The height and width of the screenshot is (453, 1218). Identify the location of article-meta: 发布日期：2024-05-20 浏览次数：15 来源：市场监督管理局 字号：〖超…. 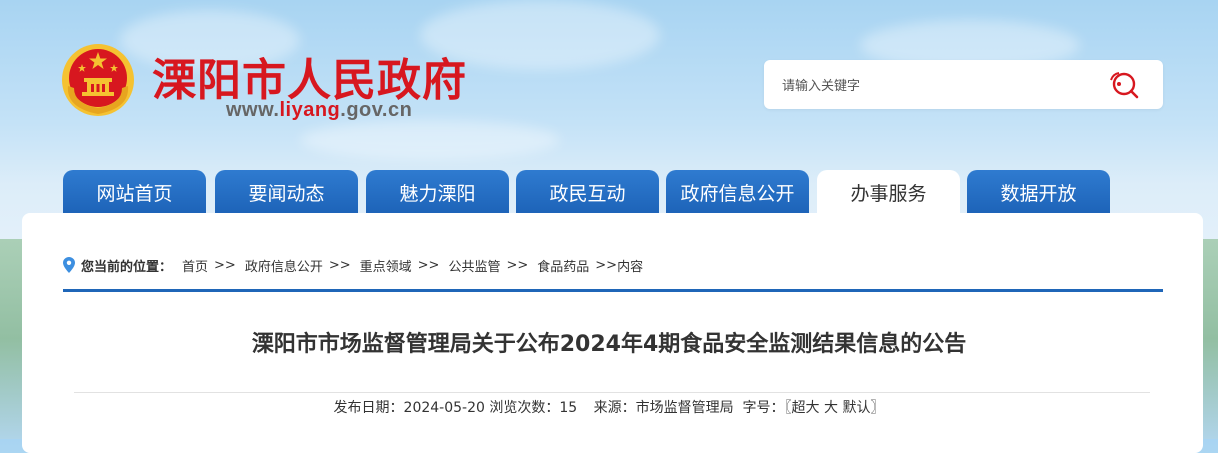
(609, 407).